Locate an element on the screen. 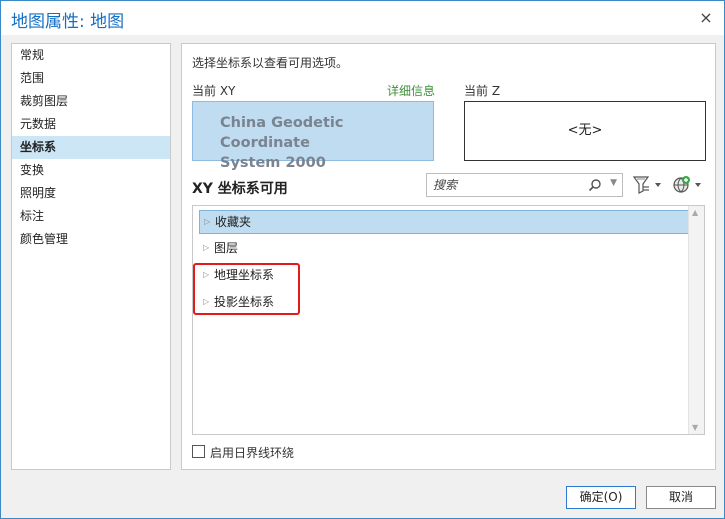  tree-item-layers: ▷ 图层 is located at coordinates (219, 248).